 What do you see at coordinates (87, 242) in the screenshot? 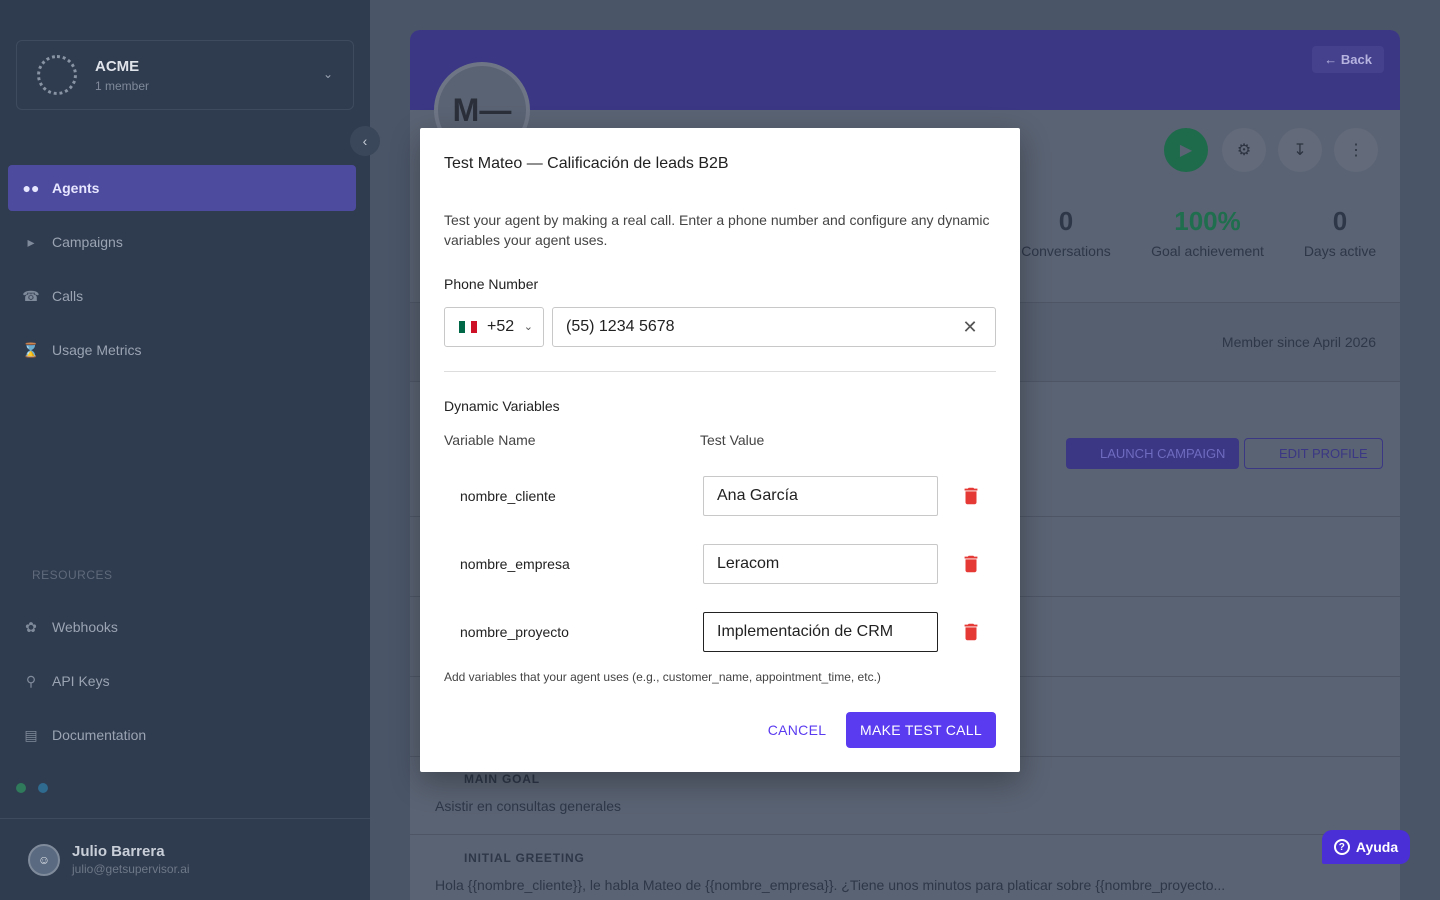
I see `sidebar-item-label: Campaigns` at bounding box center [87, 242].